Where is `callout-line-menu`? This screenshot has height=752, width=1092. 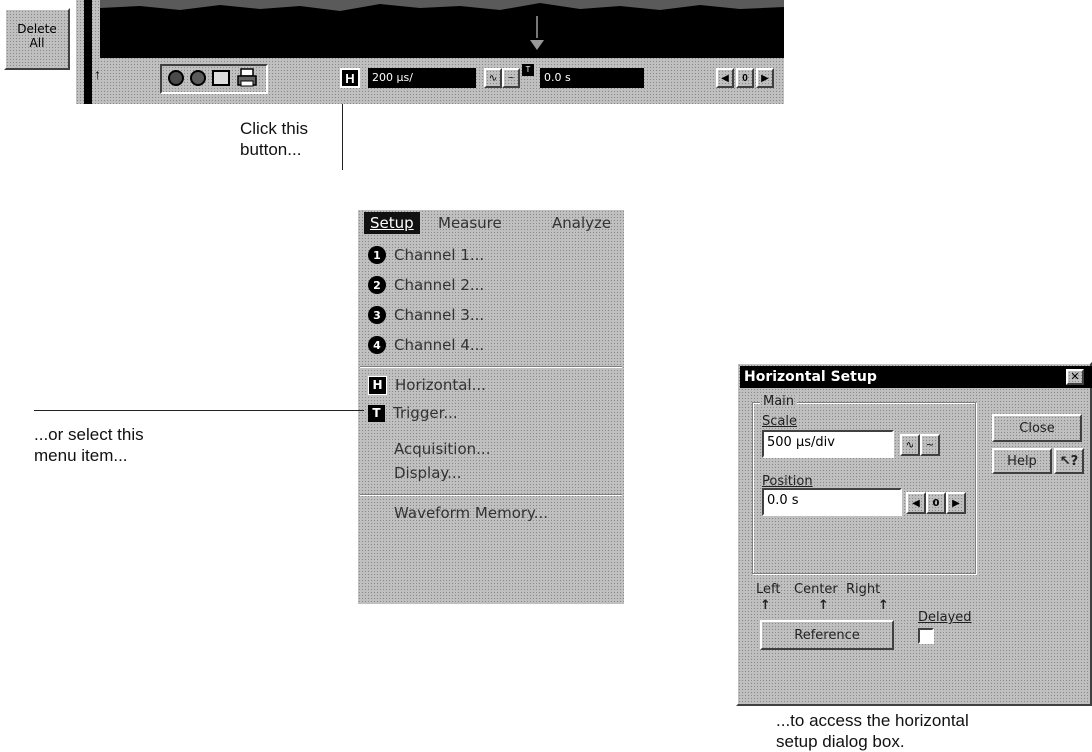
callout-line-menu is located at coordinates (199, 410).